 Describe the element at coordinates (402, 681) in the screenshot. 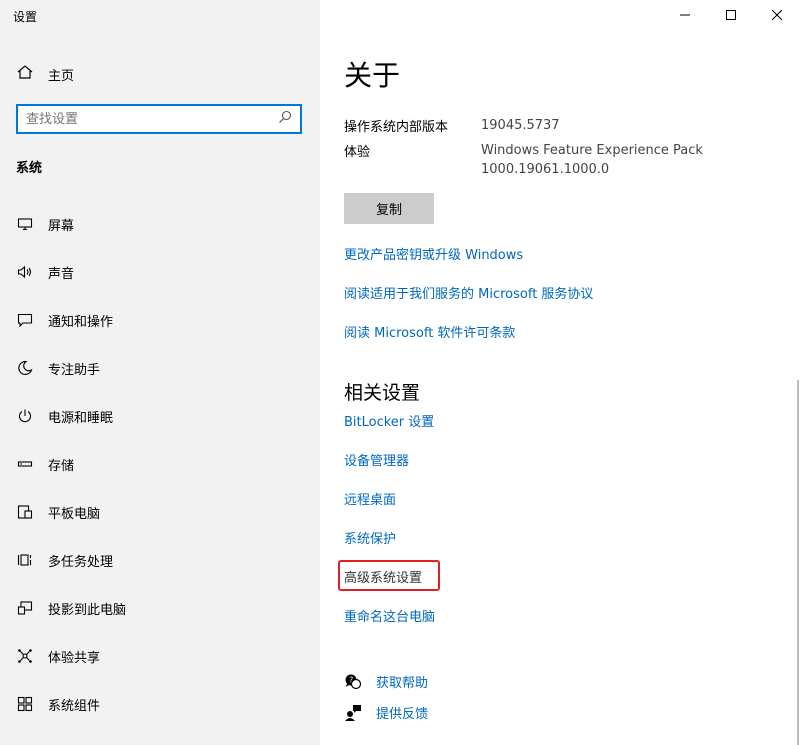

I see `link-get-help: 获取帮助` at that location.